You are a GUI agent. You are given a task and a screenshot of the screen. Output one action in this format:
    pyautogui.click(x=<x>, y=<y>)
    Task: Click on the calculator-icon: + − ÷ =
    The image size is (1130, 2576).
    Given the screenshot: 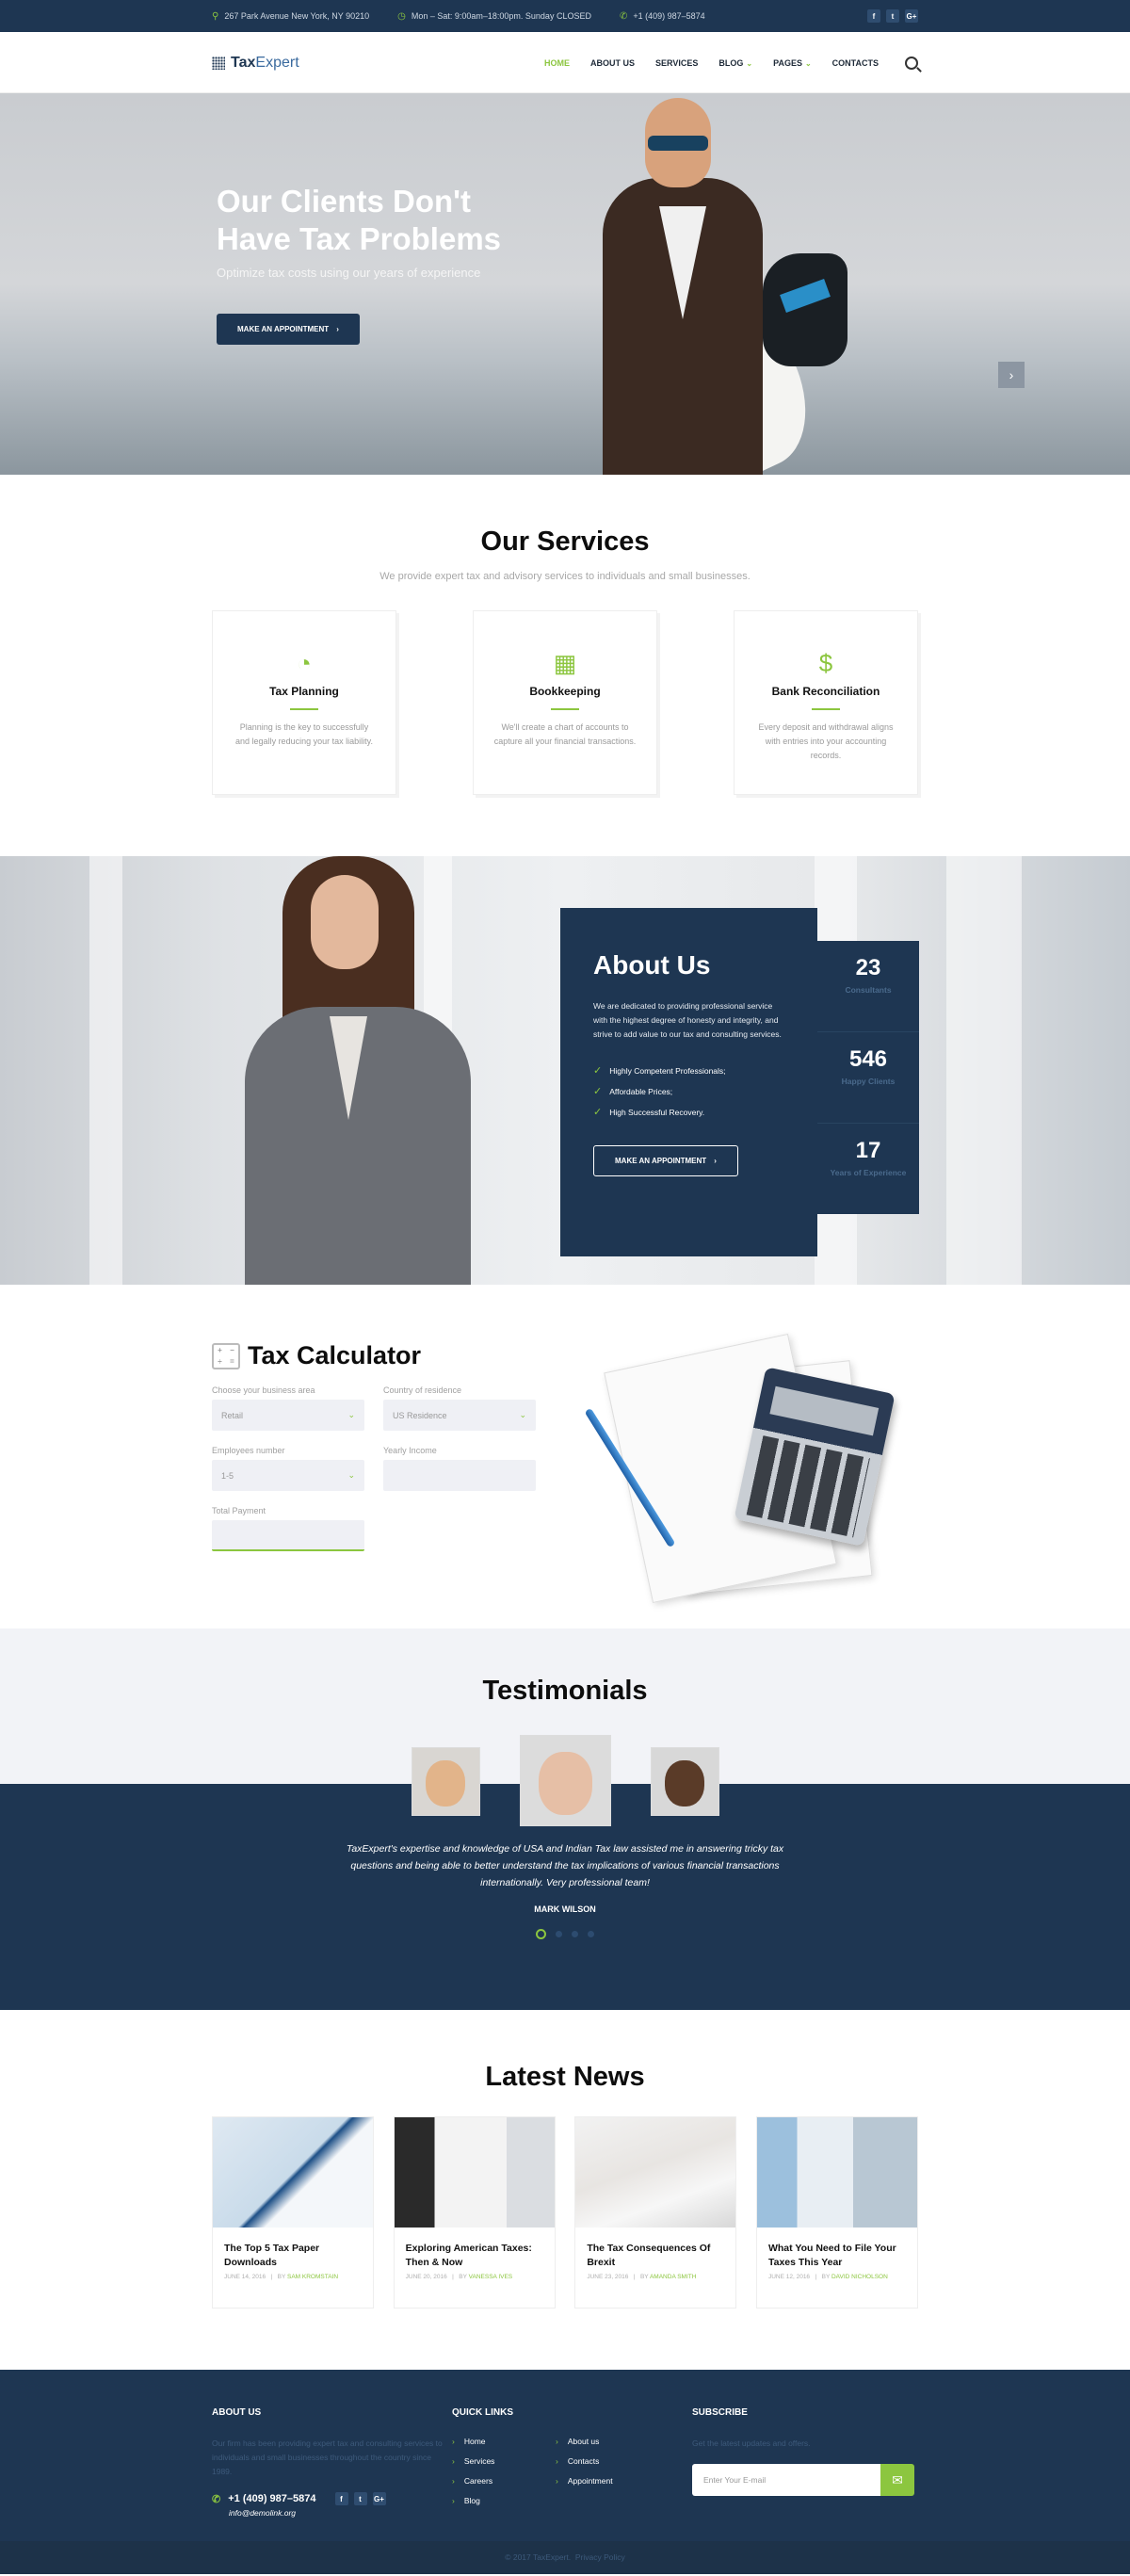 What is the action you would take?
    pyautogui.click(x=226, y=1355)
    